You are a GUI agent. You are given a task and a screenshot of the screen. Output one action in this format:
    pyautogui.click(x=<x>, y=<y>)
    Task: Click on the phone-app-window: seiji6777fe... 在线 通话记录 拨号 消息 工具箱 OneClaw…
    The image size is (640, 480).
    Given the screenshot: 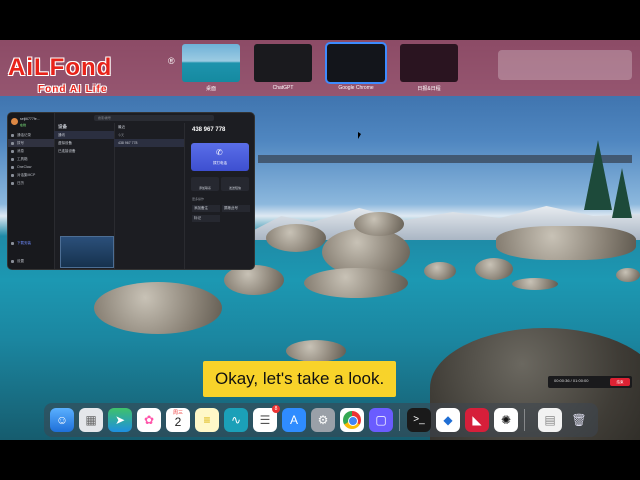 What is the action you would take?
    pyautogui.click(x=131, y=191)
    